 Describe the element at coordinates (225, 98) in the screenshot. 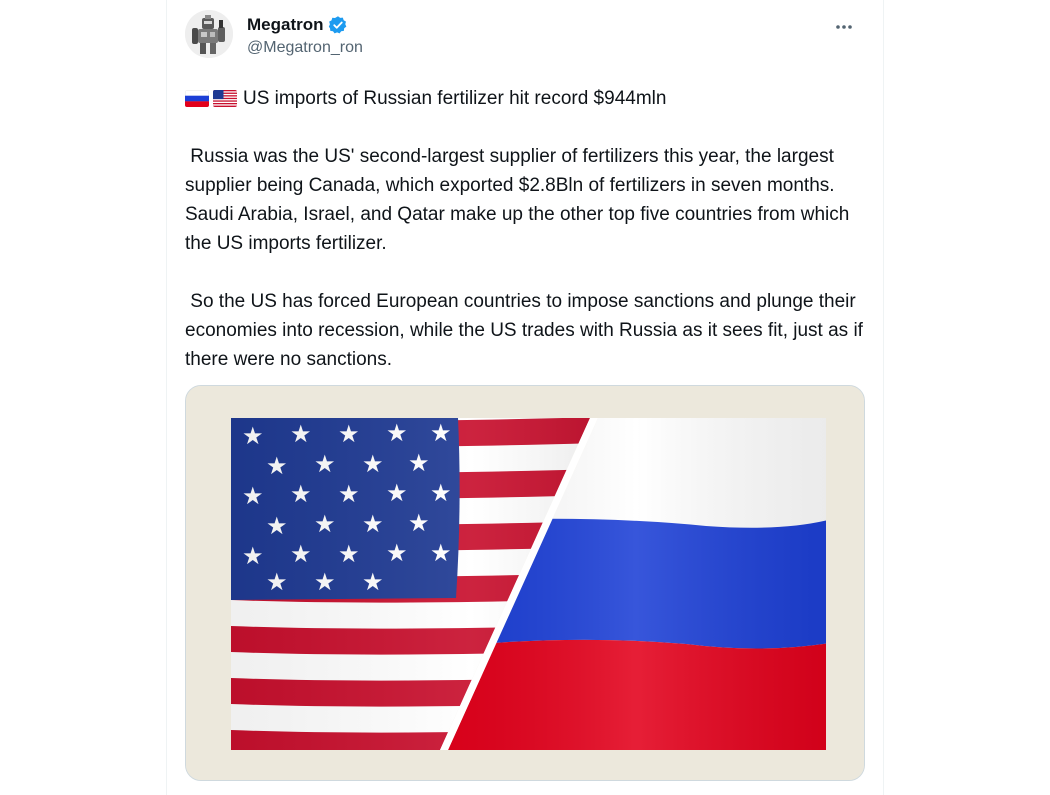

I see `usa-flag-icon` at that location.